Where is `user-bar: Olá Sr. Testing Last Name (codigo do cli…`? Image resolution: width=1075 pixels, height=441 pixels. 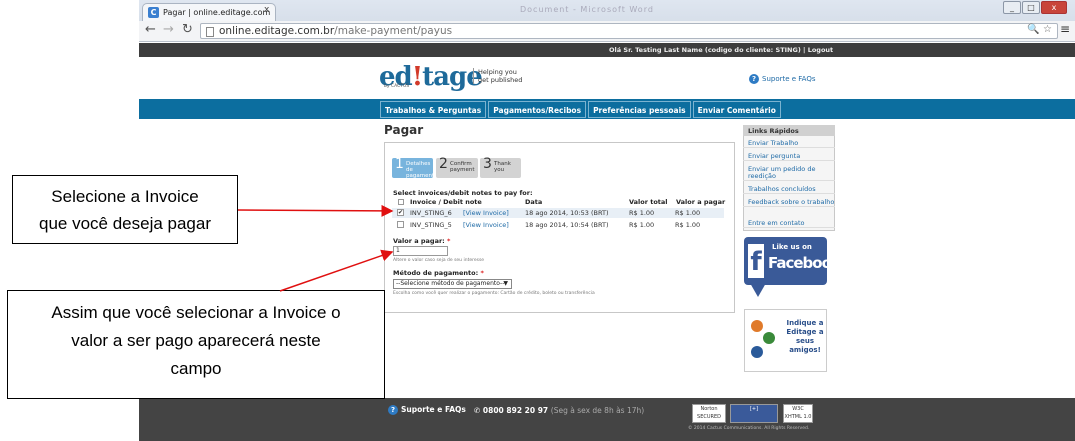
user-bar: Olá Sr. Testing Last Name (codigo do cli… is located at coordinates (607, 50).